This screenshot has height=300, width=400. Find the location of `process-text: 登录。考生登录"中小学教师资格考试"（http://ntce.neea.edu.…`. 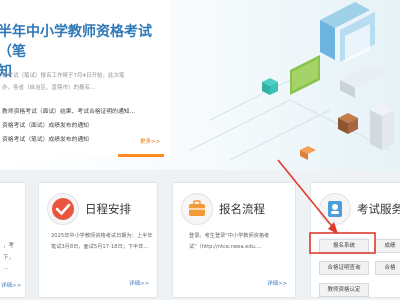

process-text: 登录。考生登录"中小学教师资格考试"（http://ntce.neea.edu.… is located at coordinates (229, 241).